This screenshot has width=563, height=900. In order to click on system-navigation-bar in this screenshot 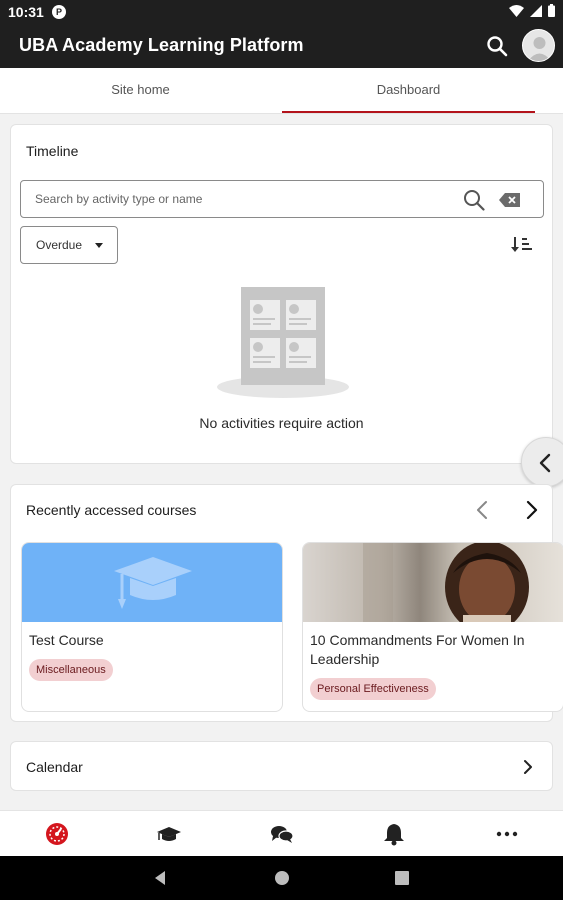, I will do `click(281, 878)`.